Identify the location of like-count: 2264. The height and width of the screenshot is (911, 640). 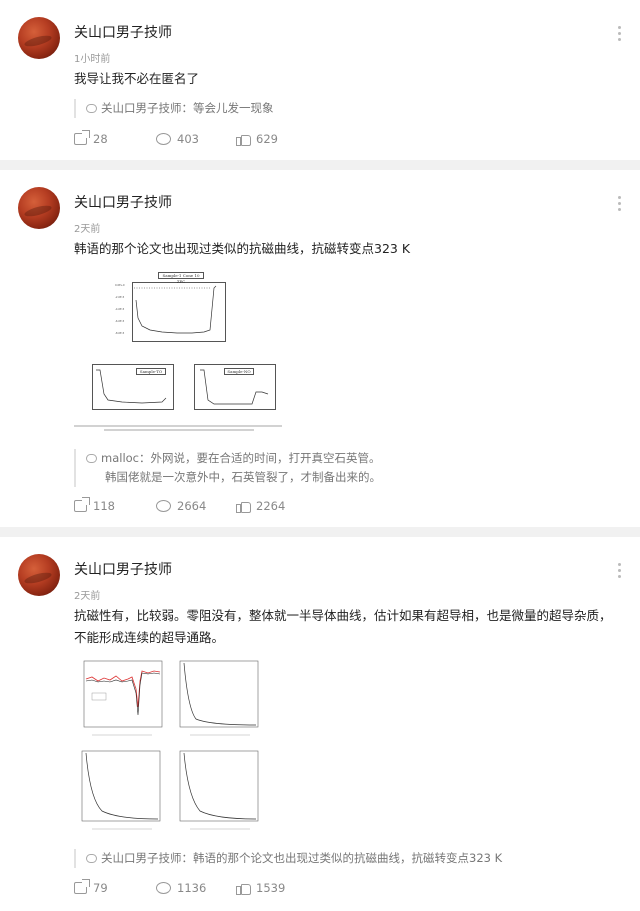
(271, 506).